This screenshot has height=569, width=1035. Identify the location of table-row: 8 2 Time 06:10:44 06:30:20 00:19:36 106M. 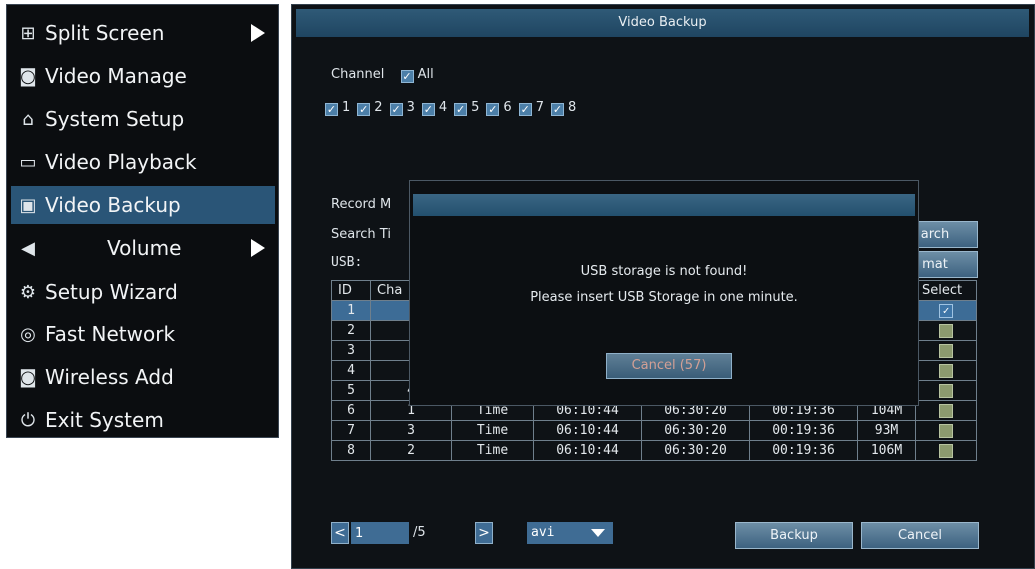
(654, 450).